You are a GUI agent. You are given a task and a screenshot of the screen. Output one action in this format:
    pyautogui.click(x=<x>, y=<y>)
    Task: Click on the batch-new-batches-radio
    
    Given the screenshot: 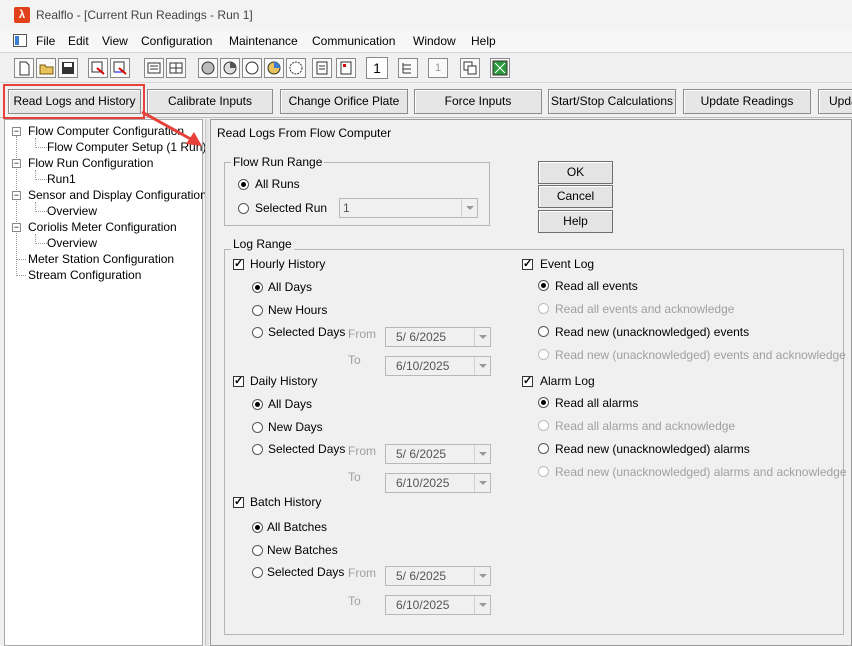 What is the action you would take?
    pyautogui.click(x=257, y=550)
    